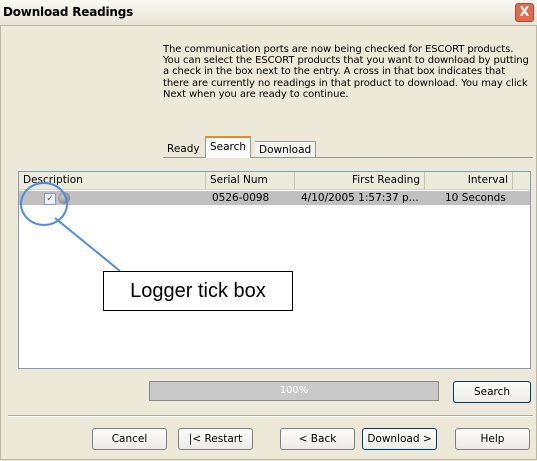 Image resolution: width=537 pixels, height=461 pixels. Describe the element at coordinates (241, 198) in the screenshot. I see `row-serial: 0526-0098` at that location.